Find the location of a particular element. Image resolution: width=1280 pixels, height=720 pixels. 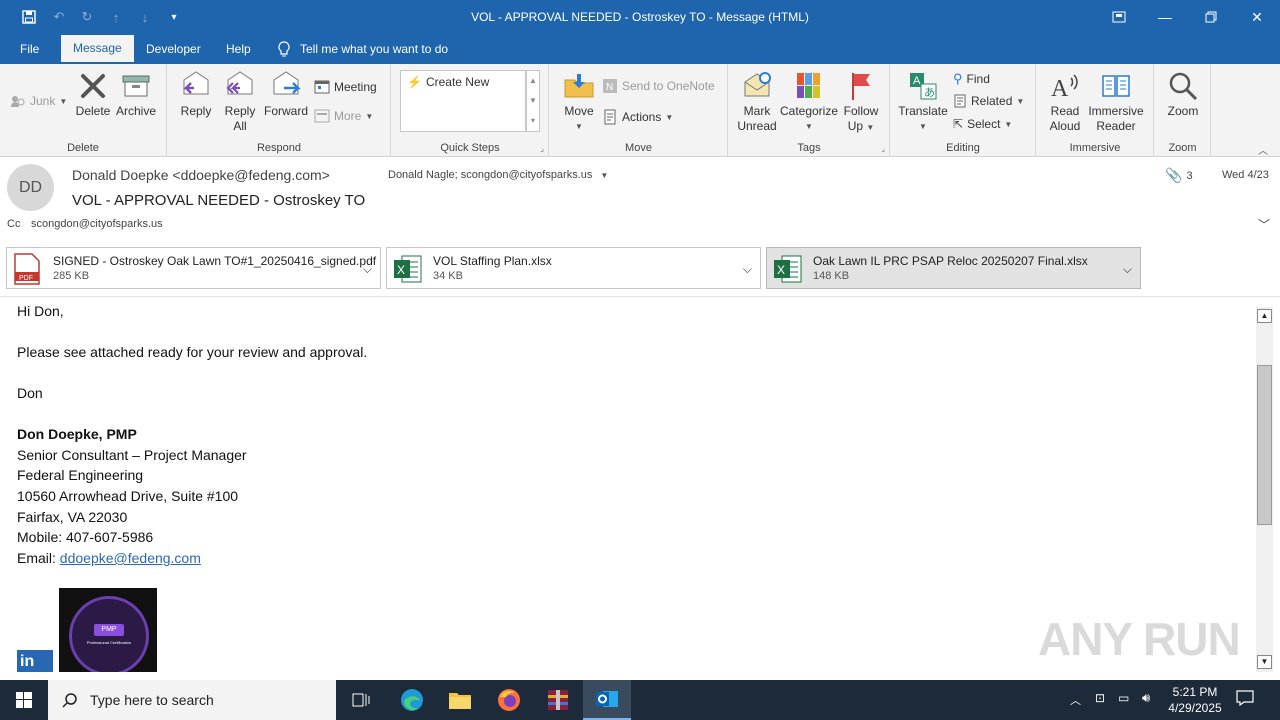

attachment-xlsx: X VOL Staffing Plan.xlsx 34 KB ⌵ is located at coordinates (573, 268).